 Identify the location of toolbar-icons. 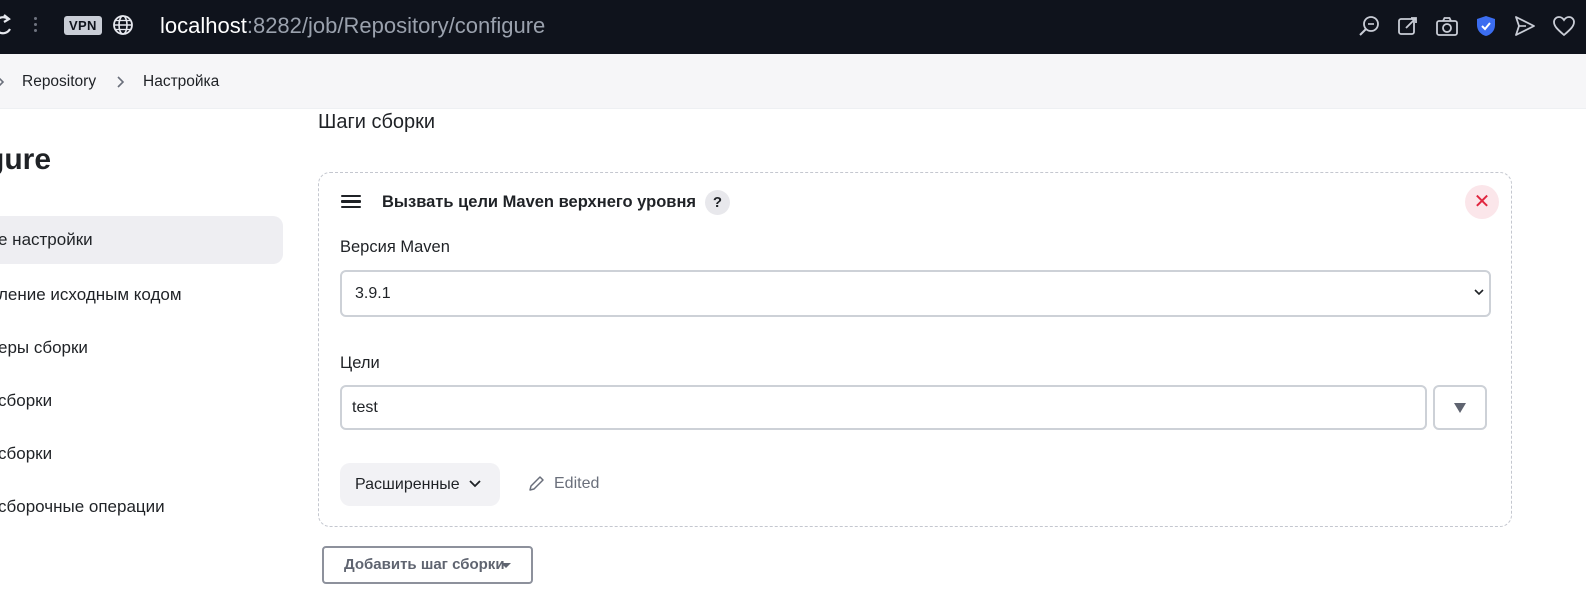
(1466, 26).